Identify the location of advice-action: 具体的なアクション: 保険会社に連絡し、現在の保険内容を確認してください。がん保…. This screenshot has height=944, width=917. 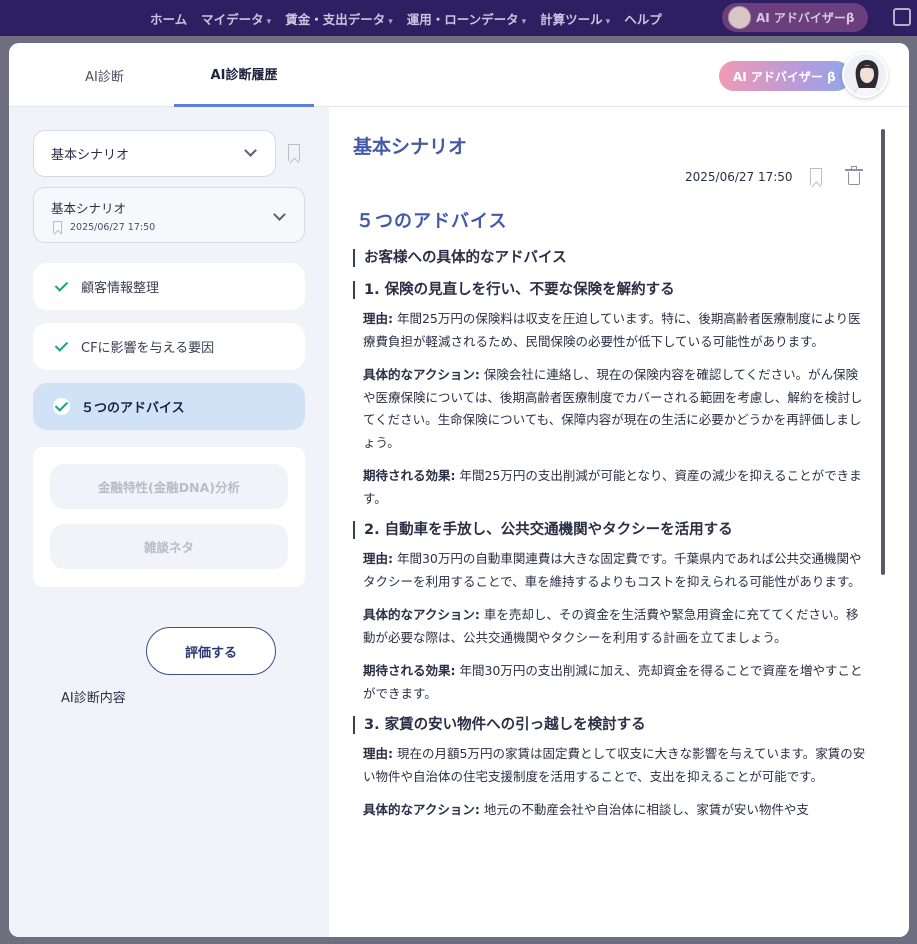
(613, 408).